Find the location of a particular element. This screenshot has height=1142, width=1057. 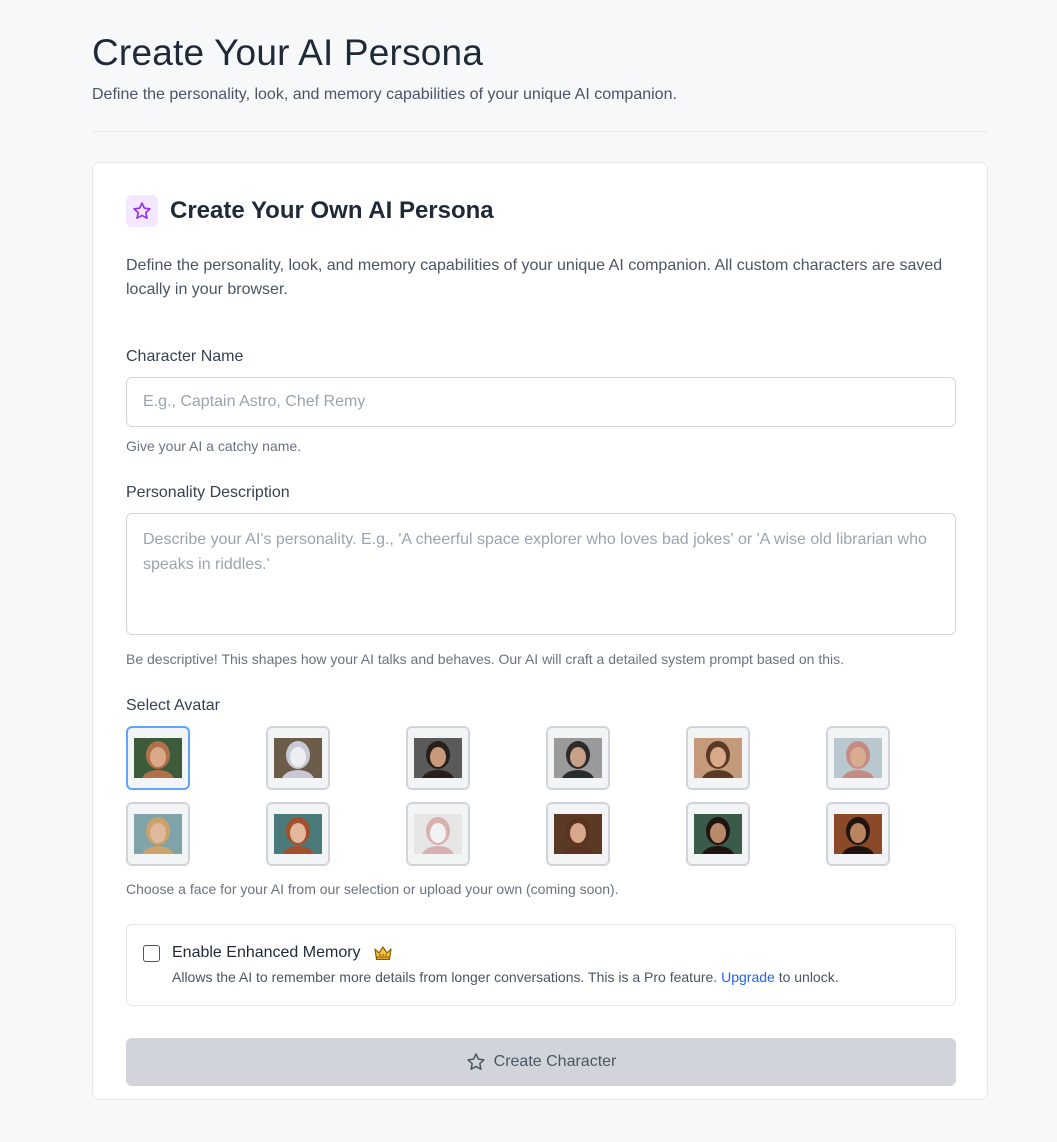

brunette-woman-avatar is located at coordinates (718, 758).